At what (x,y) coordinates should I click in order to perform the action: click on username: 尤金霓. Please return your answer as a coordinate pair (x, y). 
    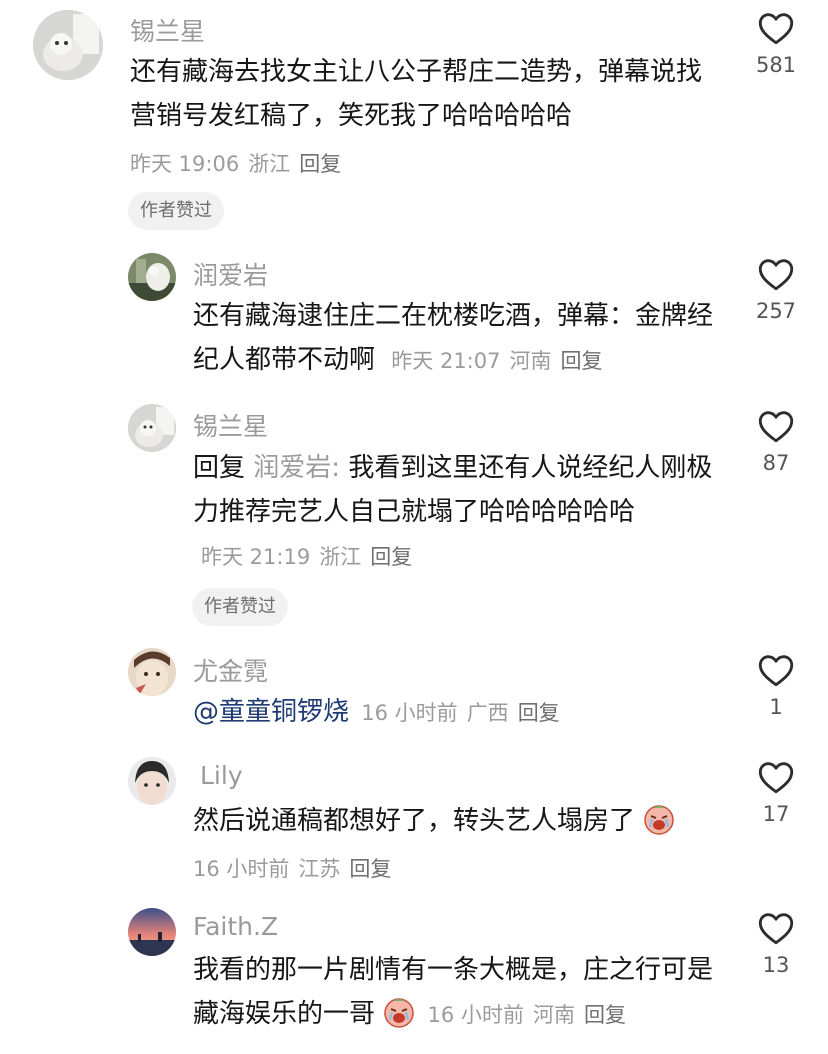
    Looking at the image, I should click on (230, 670).